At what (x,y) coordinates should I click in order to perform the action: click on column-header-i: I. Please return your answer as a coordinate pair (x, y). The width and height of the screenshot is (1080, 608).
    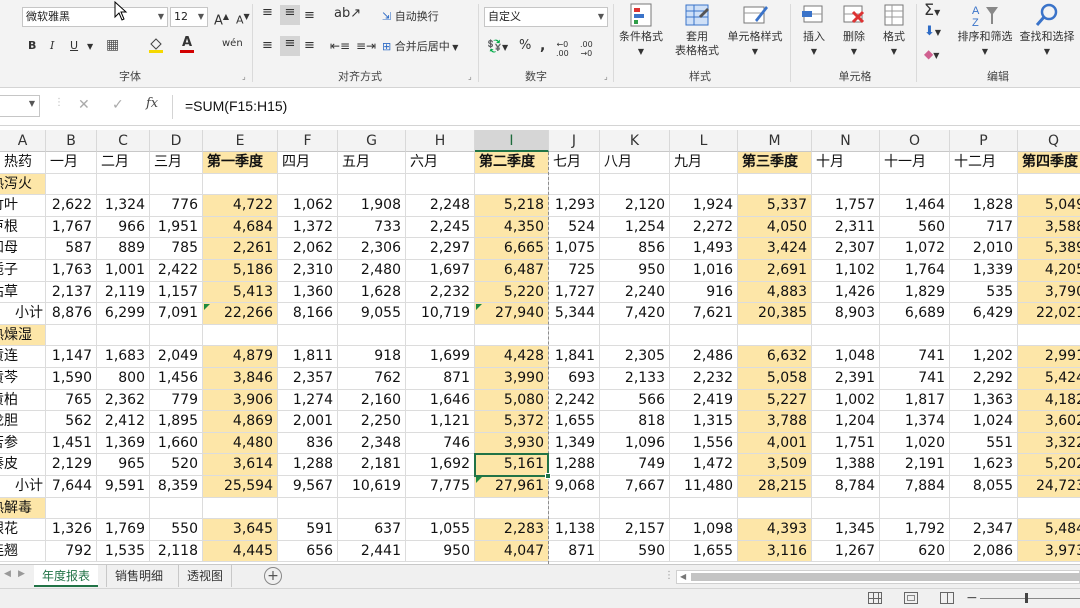
    Looking at the image, I should click on (512, 141).